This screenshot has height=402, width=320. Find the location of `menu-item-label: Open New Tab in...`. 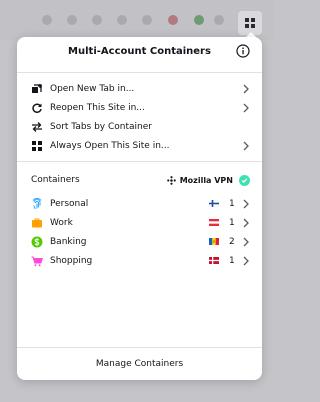

menu-item-label: Open New Tab in... is located at coordinates (92, 88).